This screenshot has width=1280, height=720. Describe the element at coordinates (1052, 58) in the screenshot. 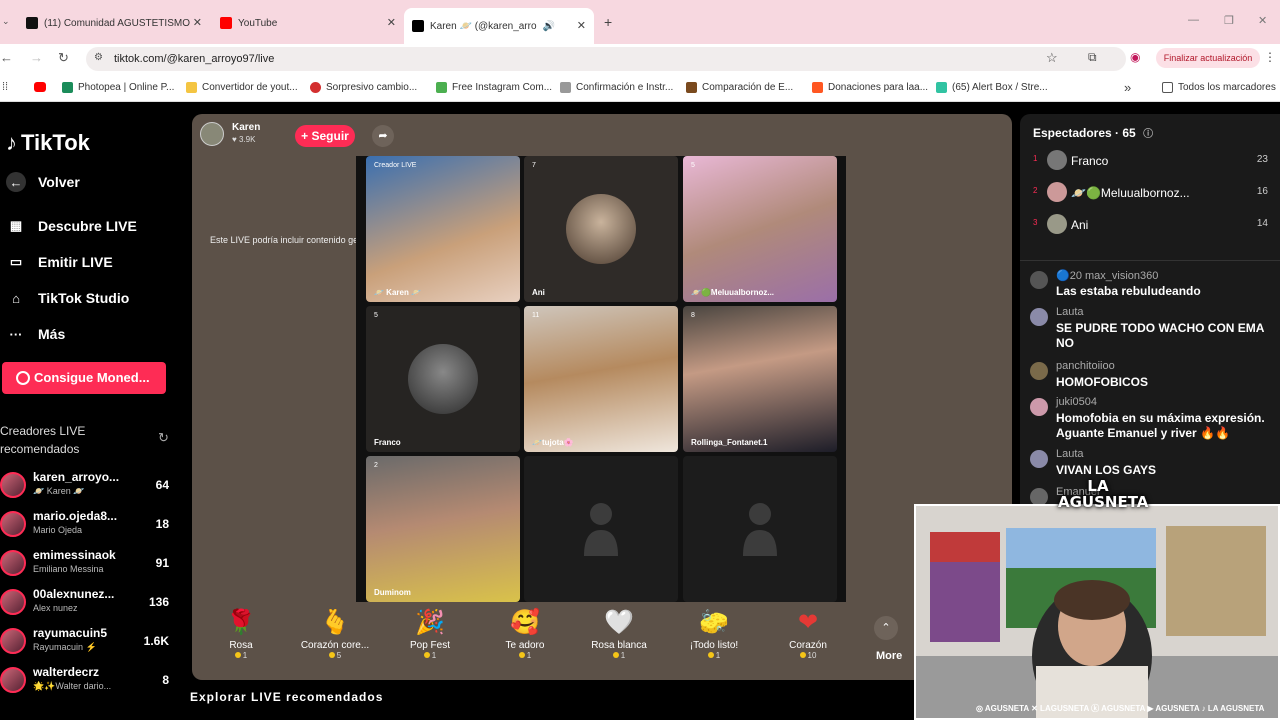

I see `star-icon: ☆` at that location.